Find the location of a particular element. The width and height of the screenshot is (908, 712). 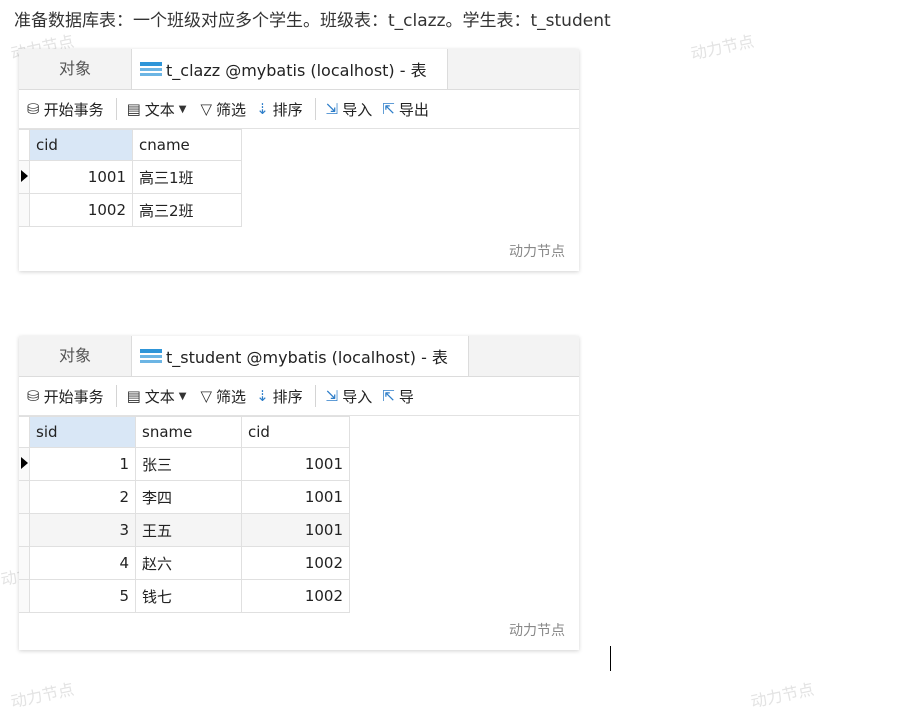

cell: 高三1班 is located at coordinates (187, 177).